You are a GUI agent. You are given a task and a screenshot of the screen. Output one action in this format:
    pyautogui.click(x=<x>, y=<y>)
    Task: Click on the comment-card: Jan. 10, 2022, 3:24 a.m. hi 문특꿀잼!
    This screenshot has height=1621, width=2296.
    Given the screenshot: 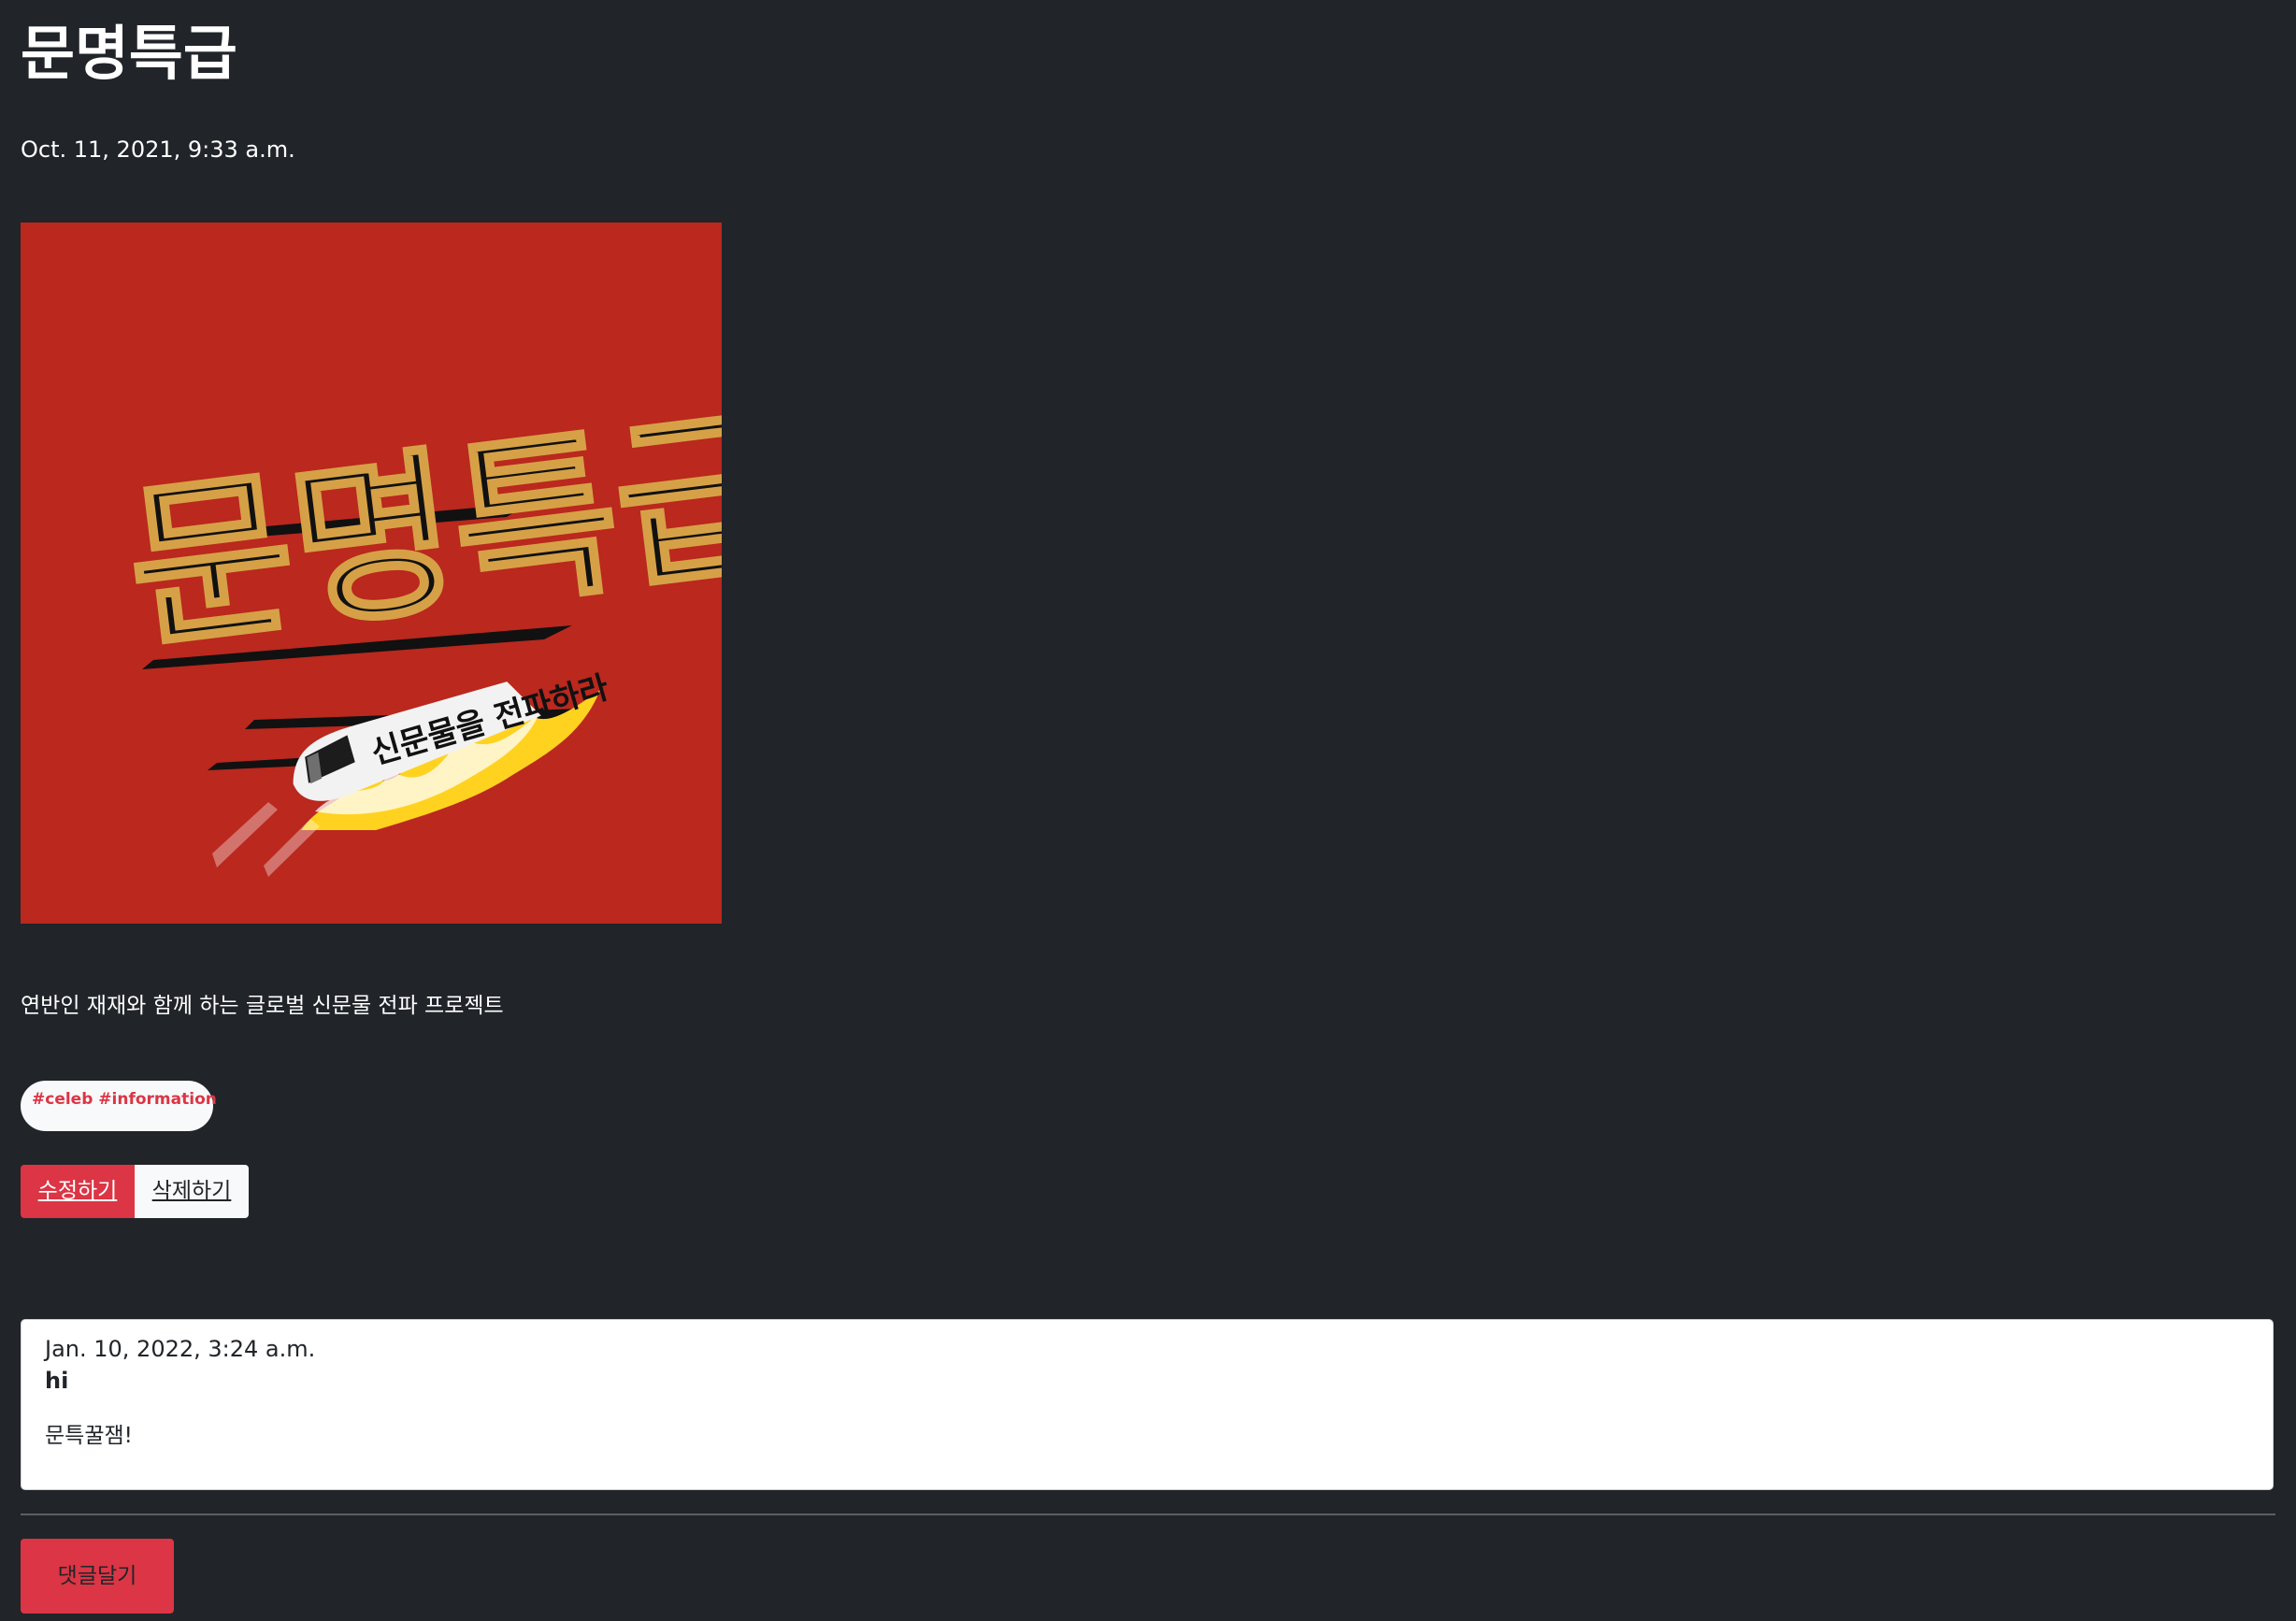 What is the action you would take?
    pyautogui.click(x=1147, y=1404)
    